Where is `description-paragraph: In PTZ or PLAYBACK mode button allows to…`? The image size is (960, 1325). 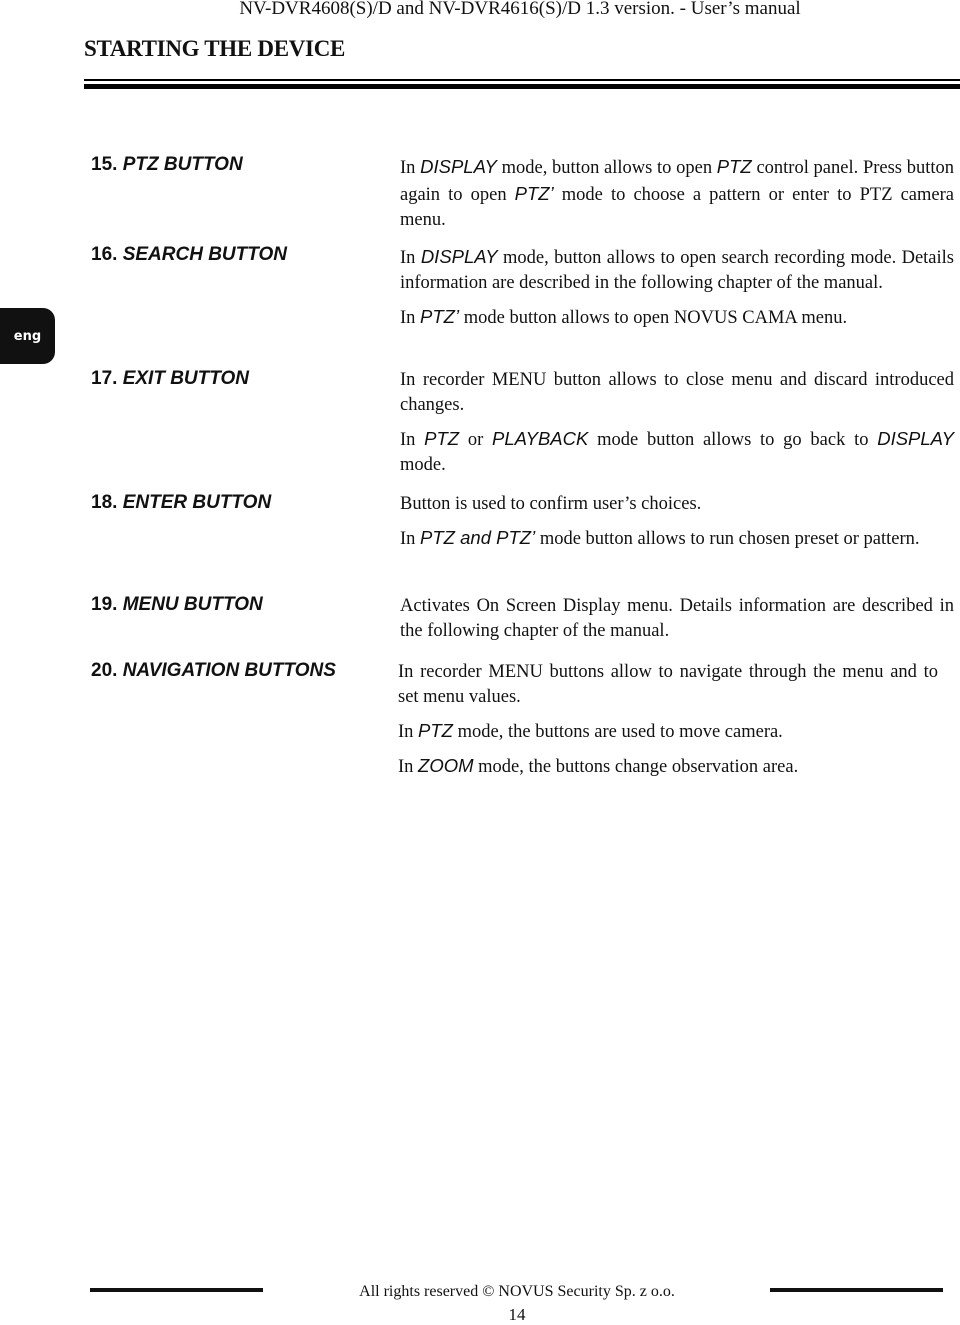 description-paragraph: In PTZ or PLAYBACK mode button allows to… is located at coordinates (677, 452).